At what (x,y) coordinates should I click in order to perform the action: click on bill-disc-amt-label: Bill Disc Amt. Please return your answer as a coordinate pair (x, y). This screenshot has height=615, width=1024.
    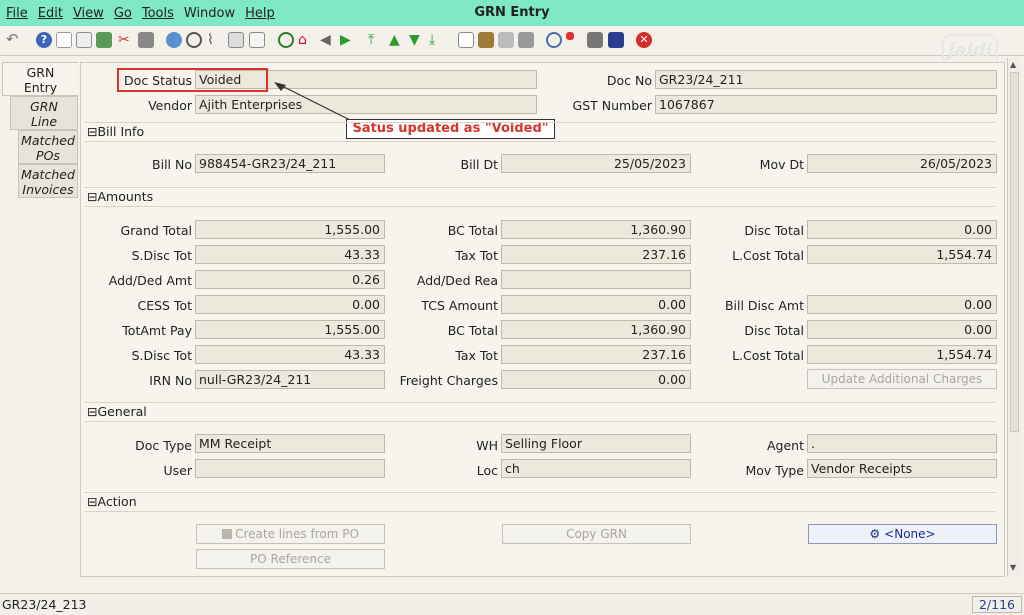
    Looking at the image, I should click on (764, 305).